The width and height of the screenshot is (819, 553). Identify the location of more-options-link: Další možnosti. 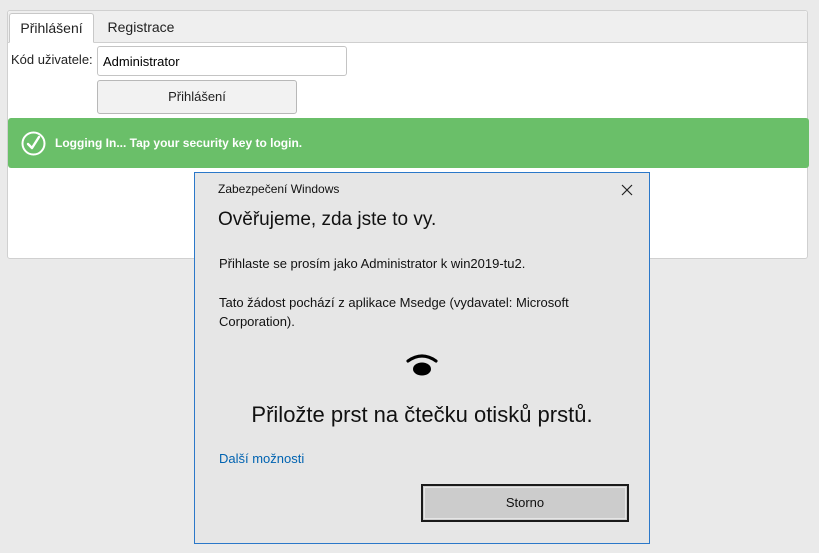
(261, 458).